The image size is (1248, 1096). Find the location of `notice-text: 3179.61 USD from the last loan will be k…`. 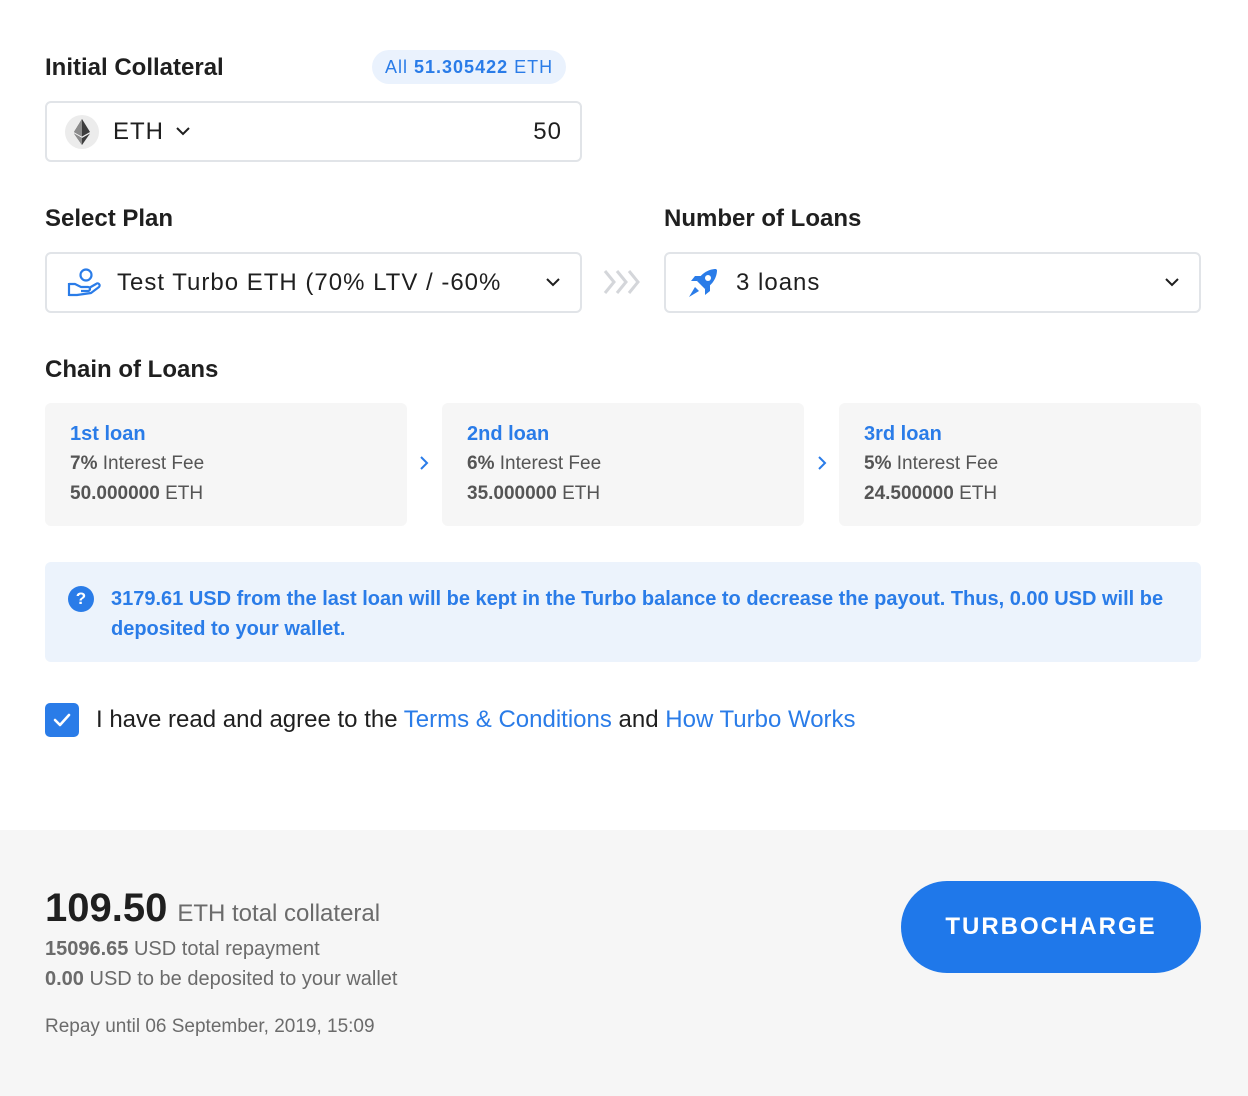

notice-text: 3179.61 USD from the last loan will be k… is located at coordinates (637, 614).